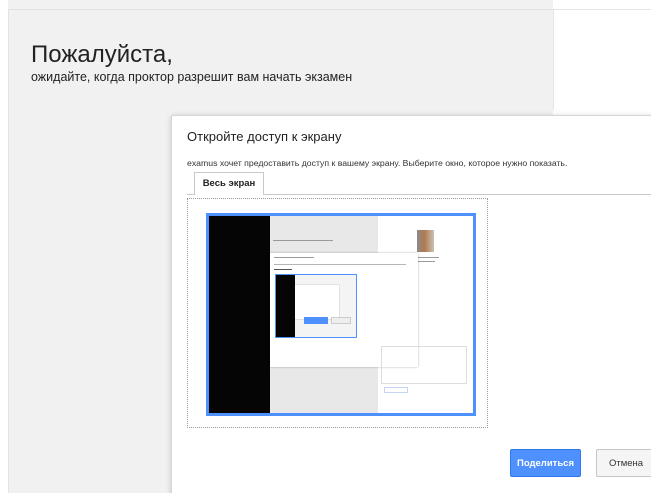  What do you see at coordinates (545, 463) in the screenshot?
I see `share-button: Поделиться` at bounding box center [545, 463].